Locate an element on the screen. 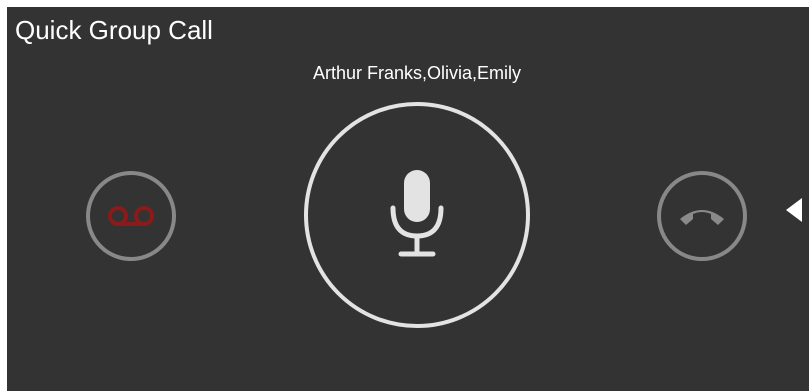  voicemail-icon is located at coordinates (131, 216).